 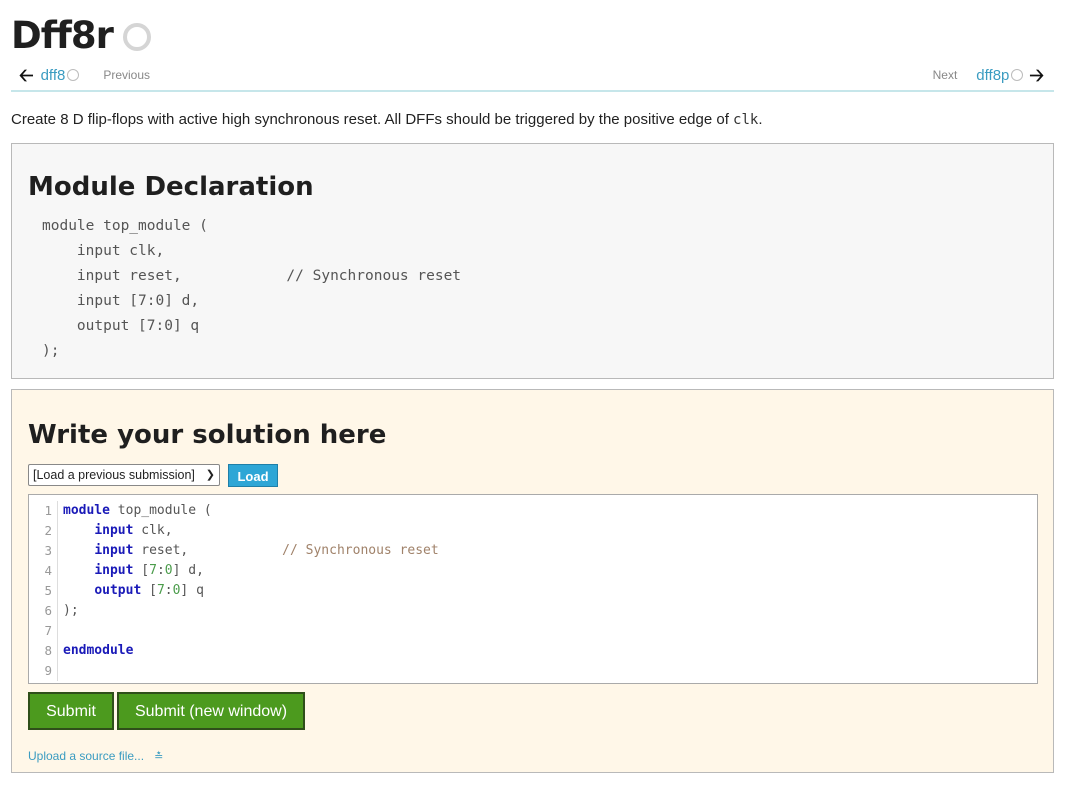 I want to click on double-chevron-down-icon: ≛, so click(x=158, y=757).